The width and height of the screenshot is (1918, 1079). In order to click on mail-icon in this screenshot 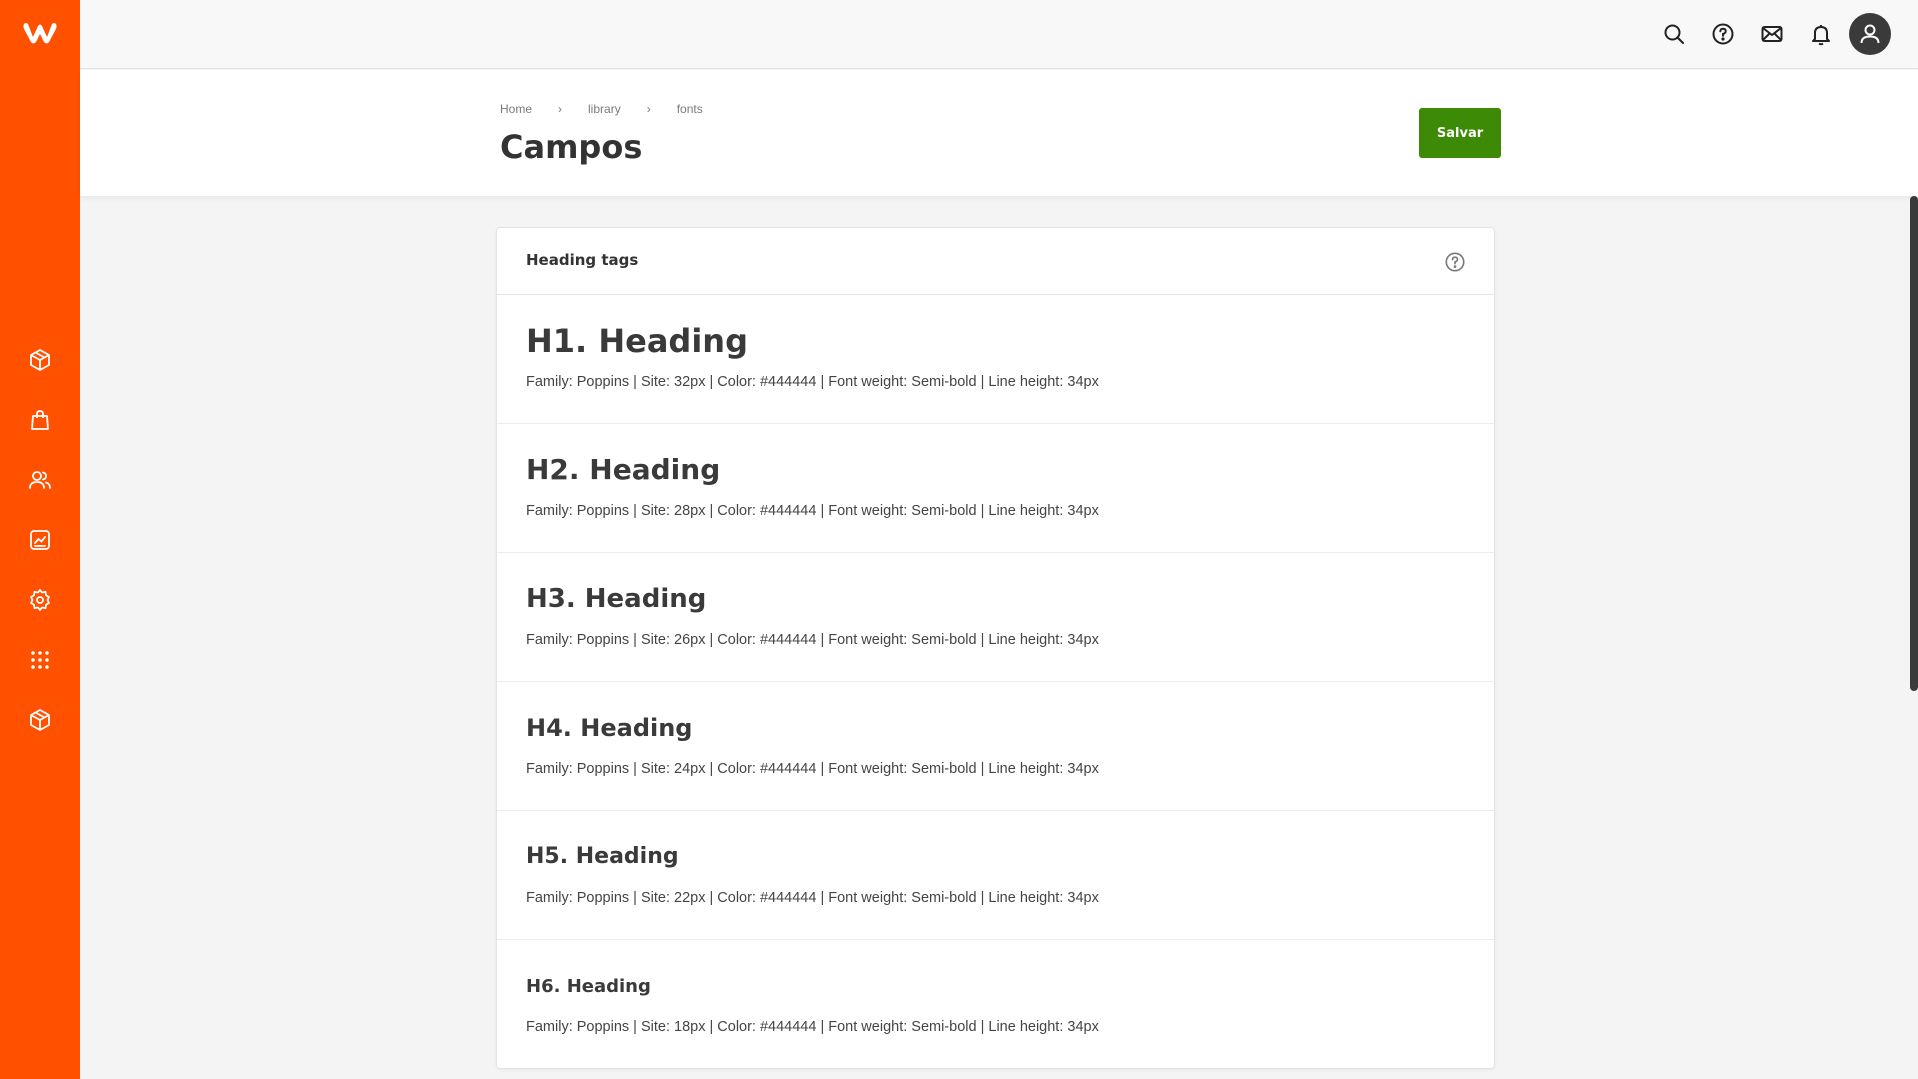, I will do `click(1772, 34)`.